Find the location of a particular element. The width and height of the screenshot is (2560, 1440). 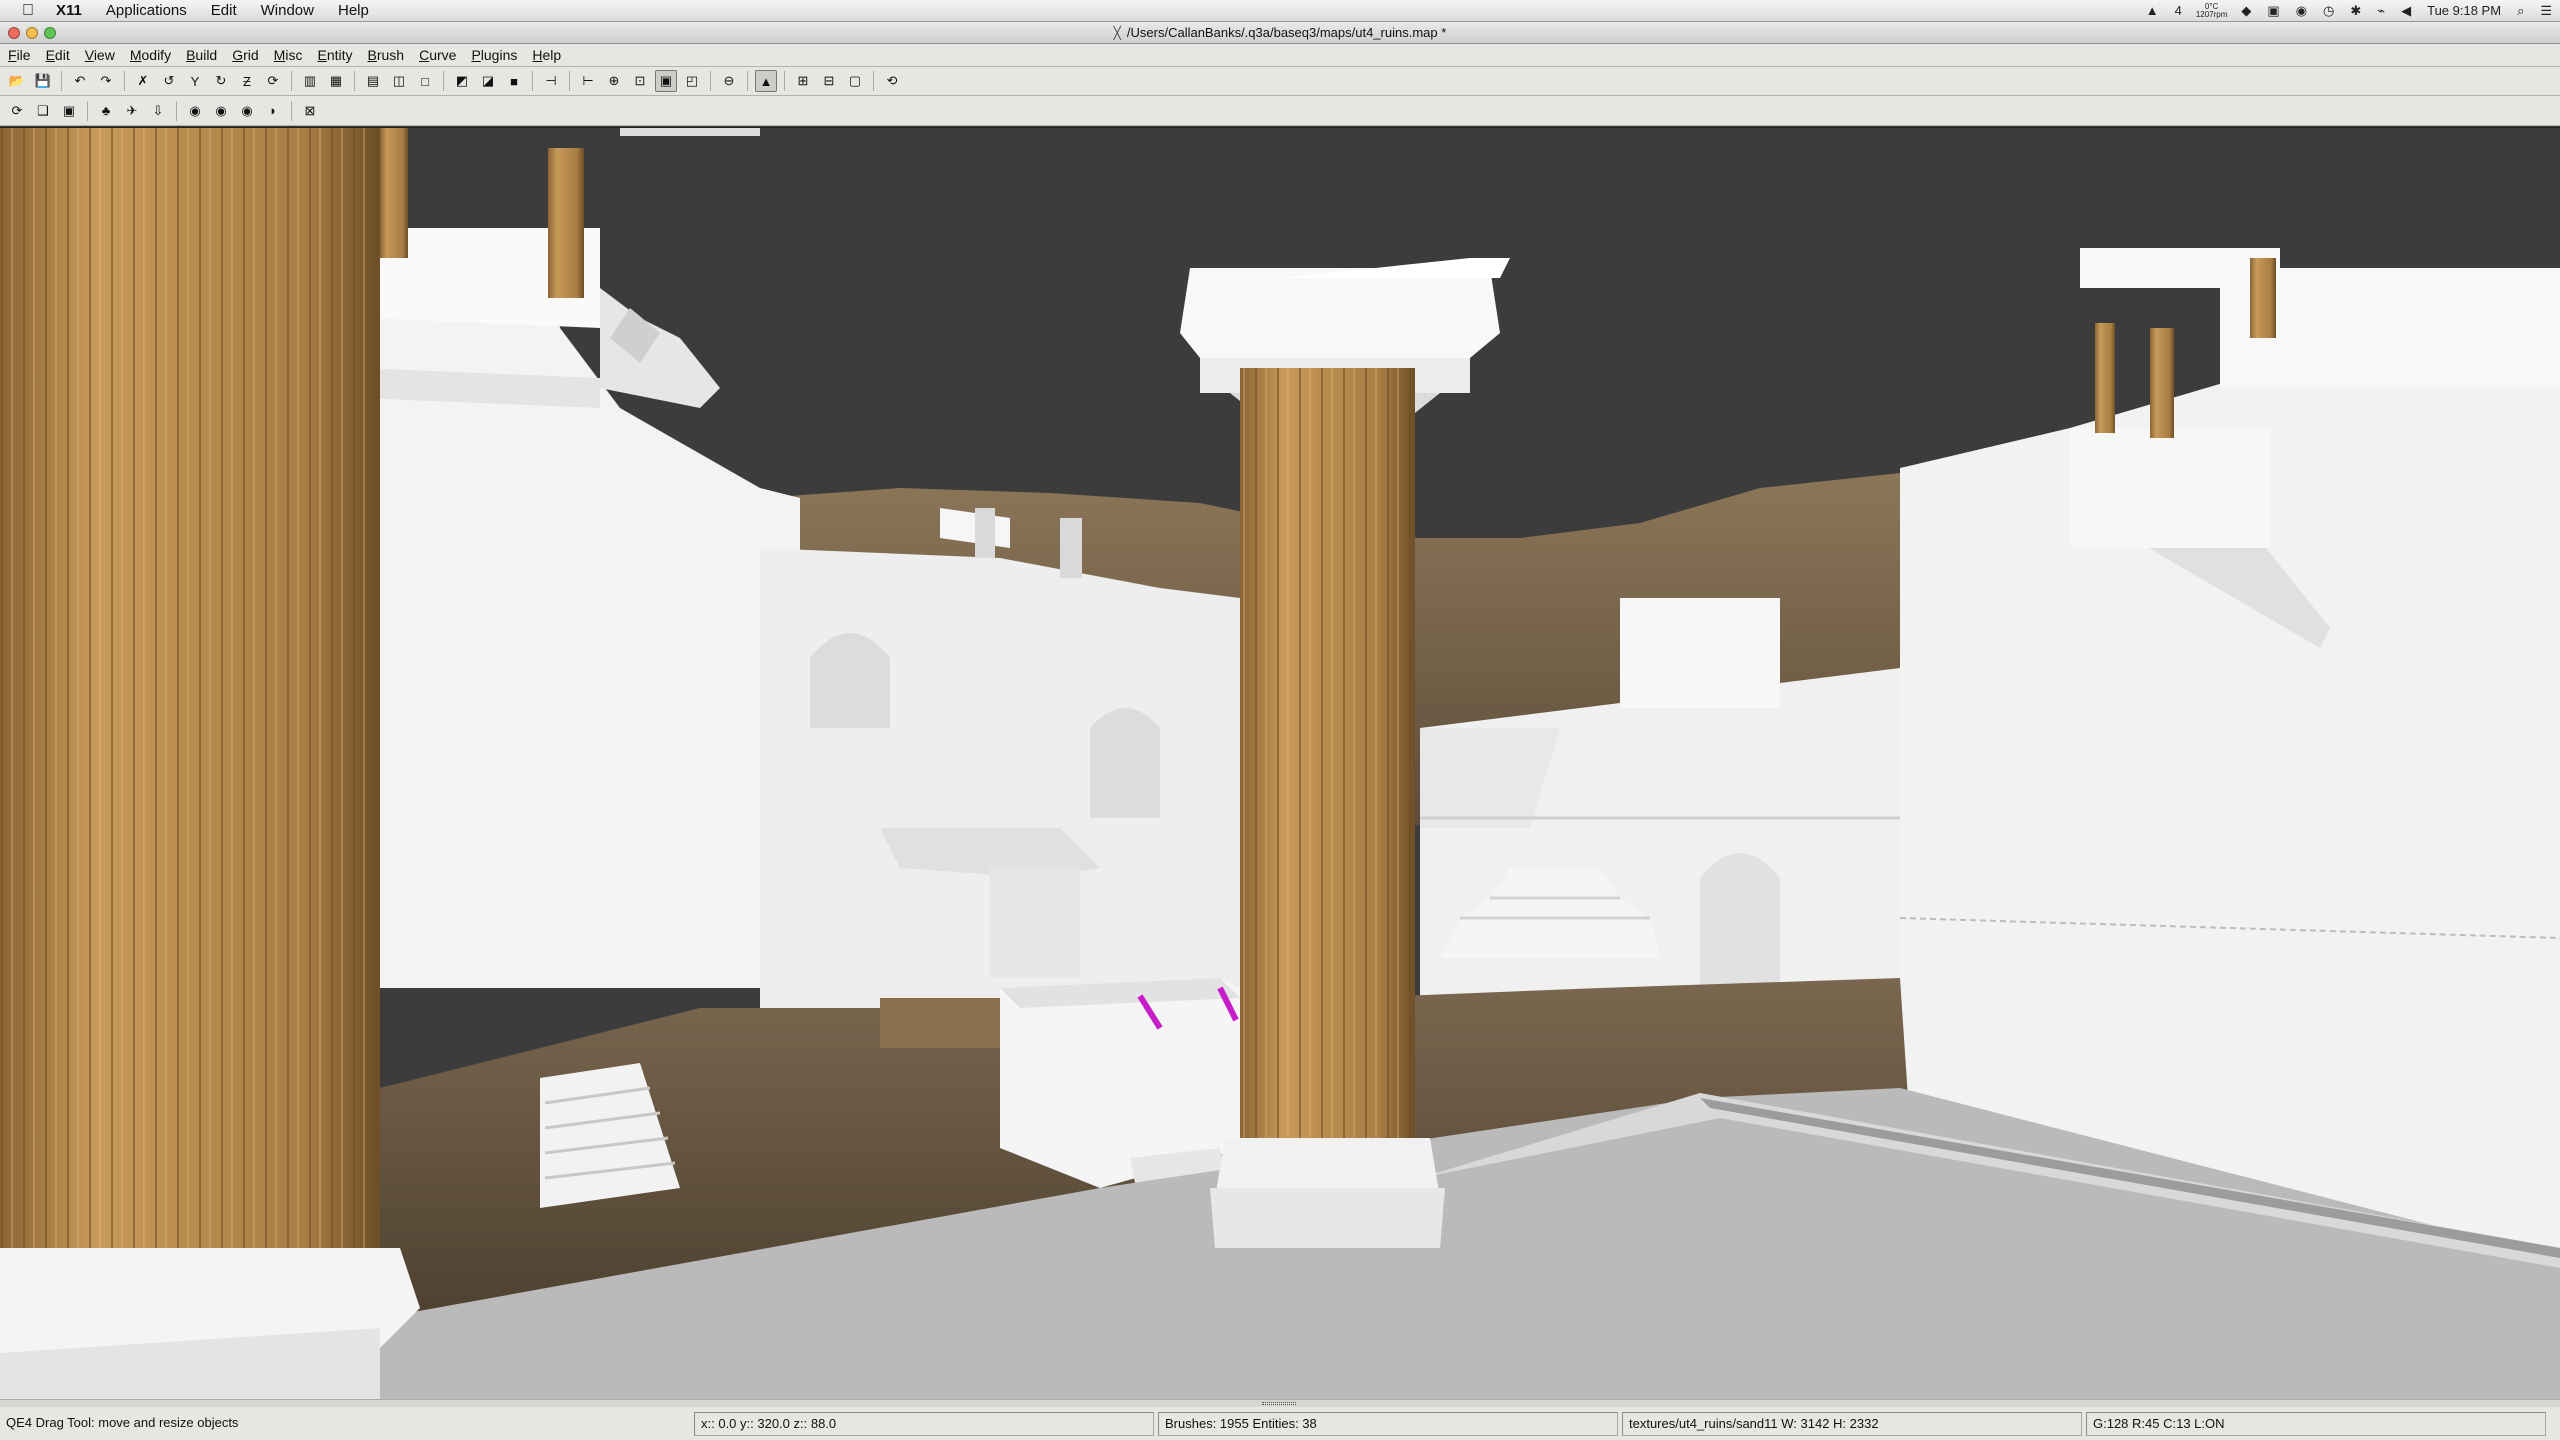

menu-window: Window is located at coordinates (287, 11).